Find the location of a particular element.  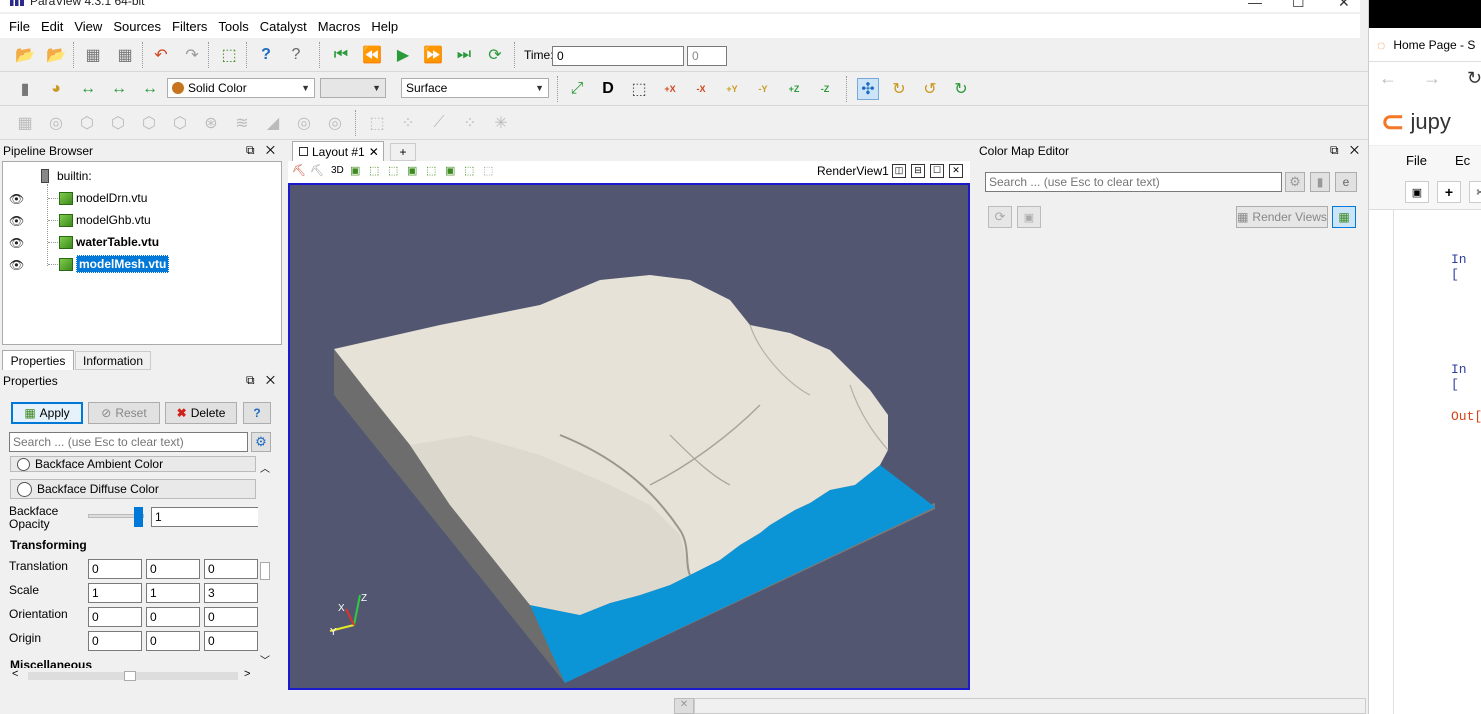

select-points-on-icon: ⬚ is located at coordinates (374, 170).